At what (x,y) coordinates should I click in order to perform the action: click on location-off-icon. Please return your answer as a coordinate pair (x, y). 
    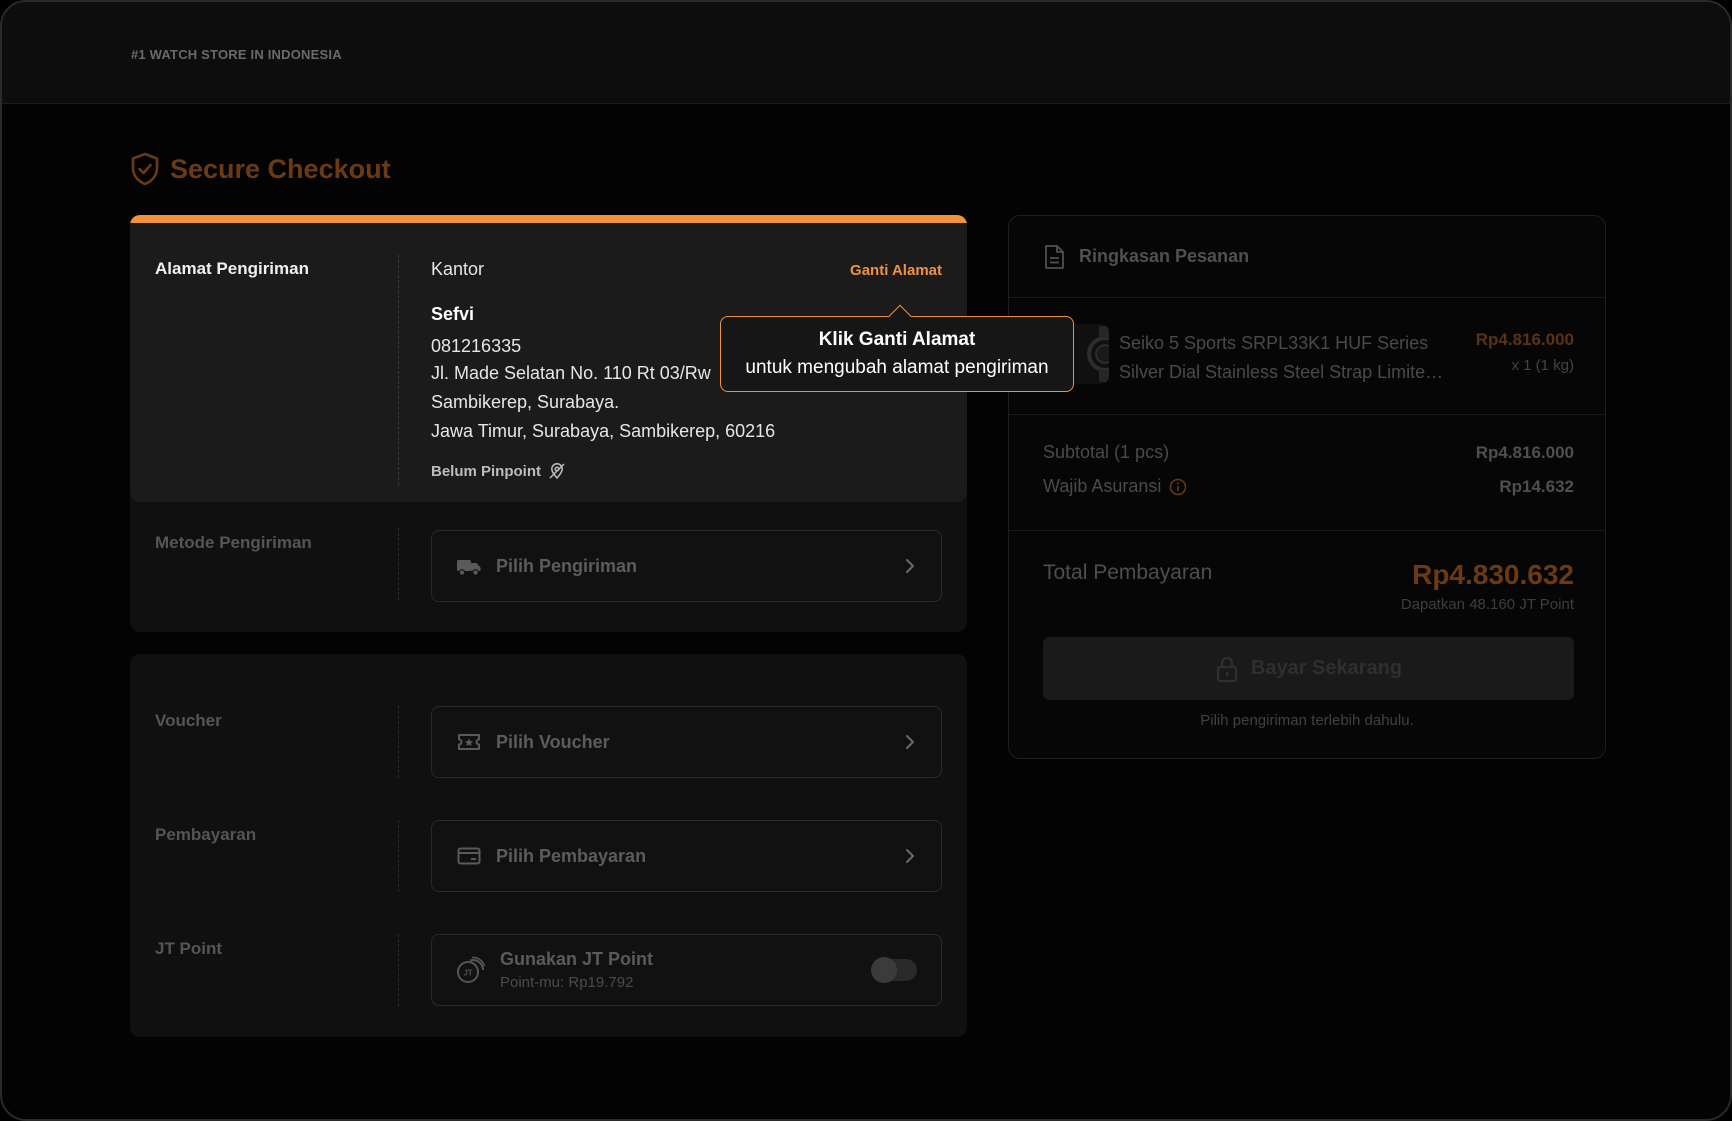
    Looking at the image, I should click on (557, 471).